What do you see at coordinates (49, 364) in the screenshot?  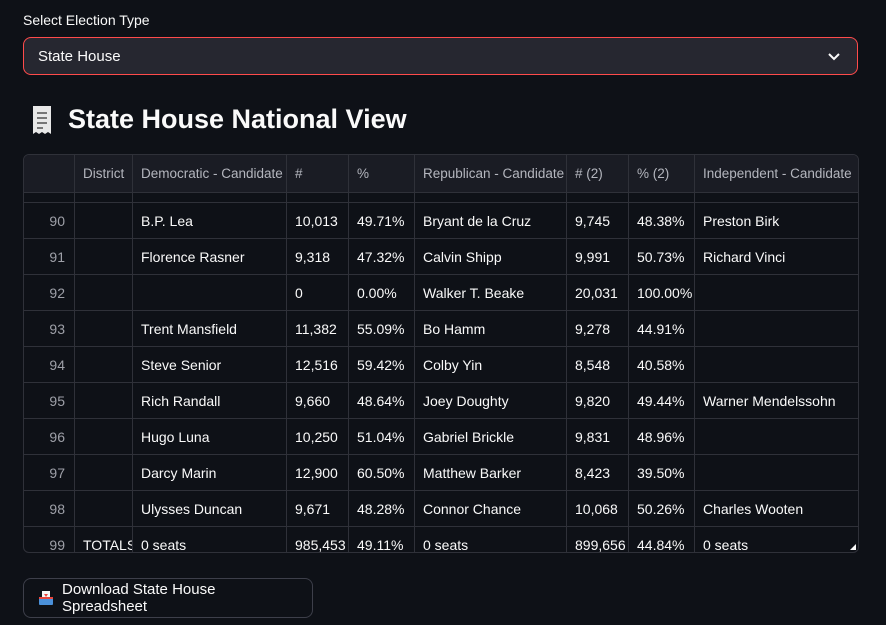 I see `row-index: 94` at bounding box center [49, 364].